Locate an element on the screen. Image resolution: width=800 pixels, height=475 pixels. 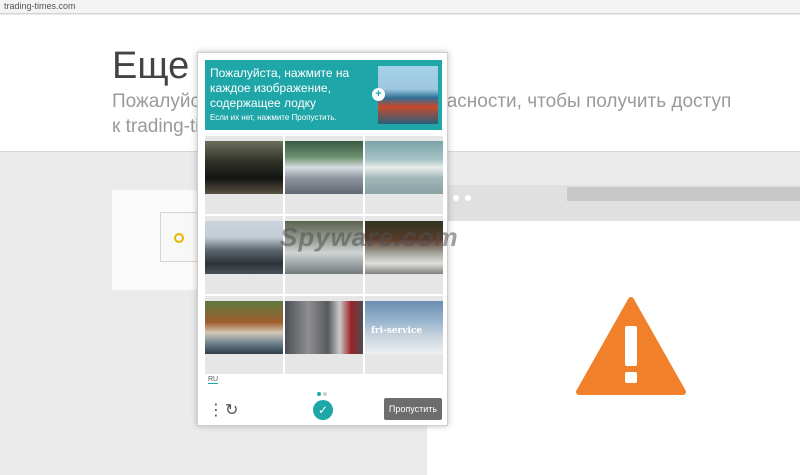
language-selector: RU is located at coordinates (213, 380).